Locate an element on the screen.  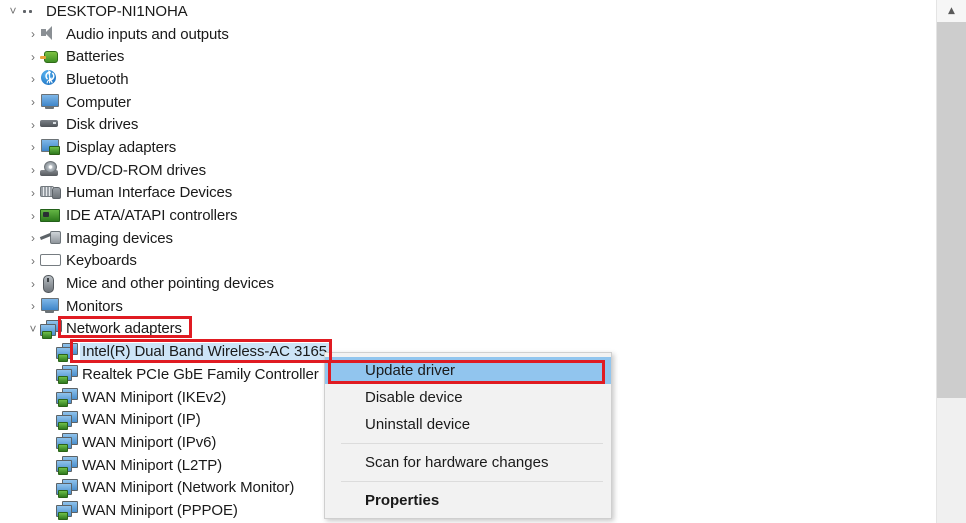
tree-item-batteries: › Batteries is located at coordinates (468, 56).